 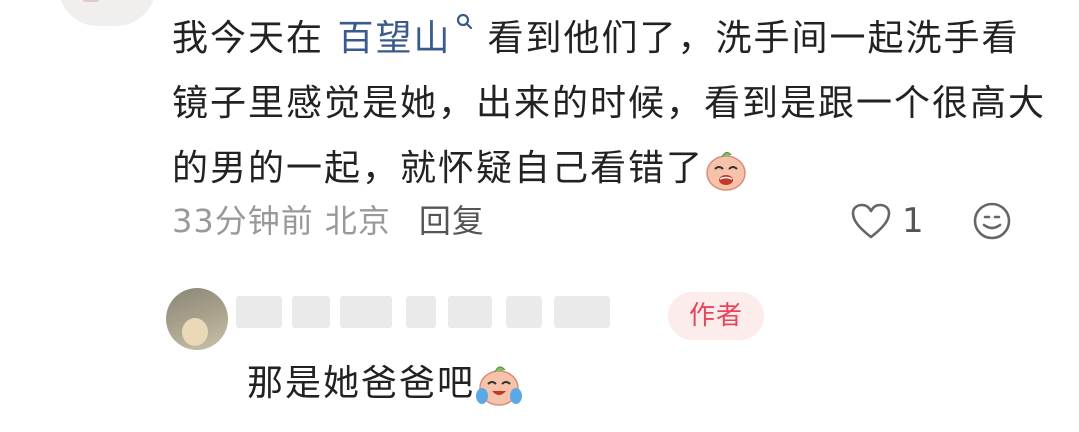 I want to click on laughing-tears-icon, so click(x=499, y=386).